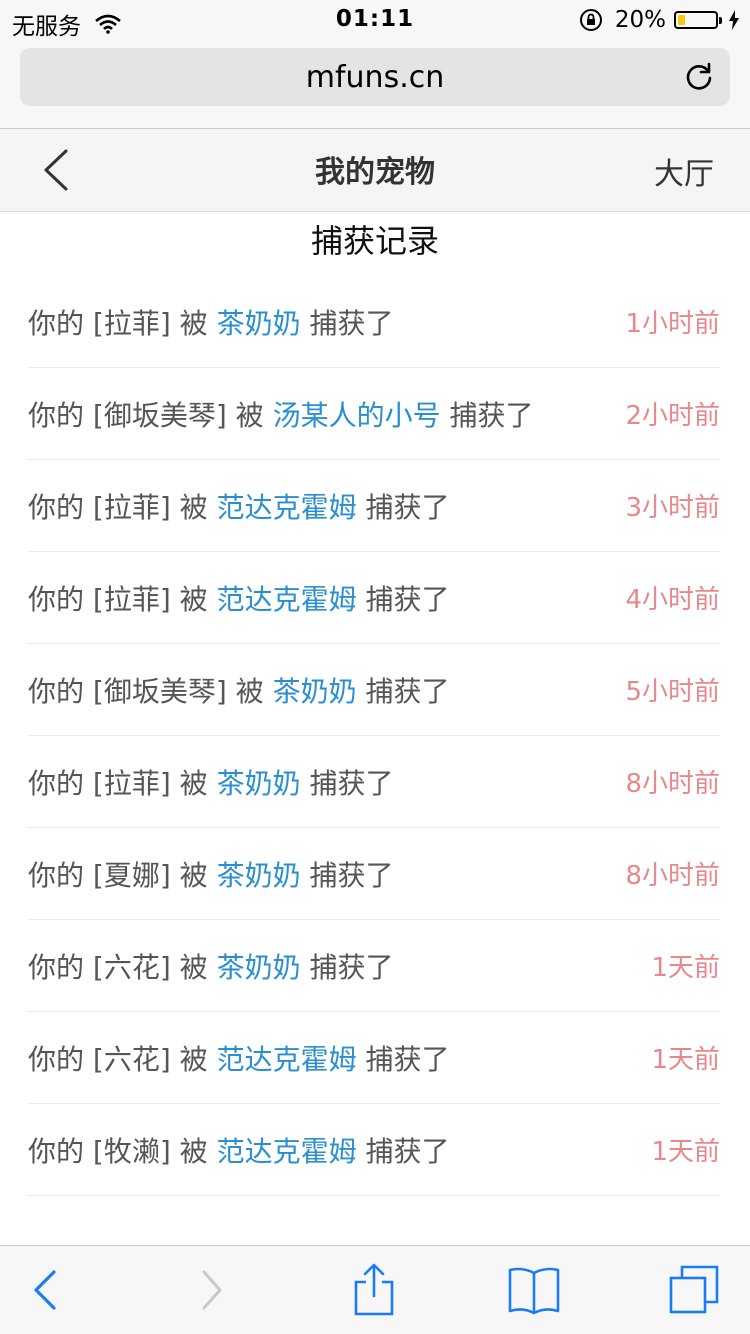  Describe the element at coordinates (672, 416) in the screenshot. I see `record-time: 2小时前` at that location.